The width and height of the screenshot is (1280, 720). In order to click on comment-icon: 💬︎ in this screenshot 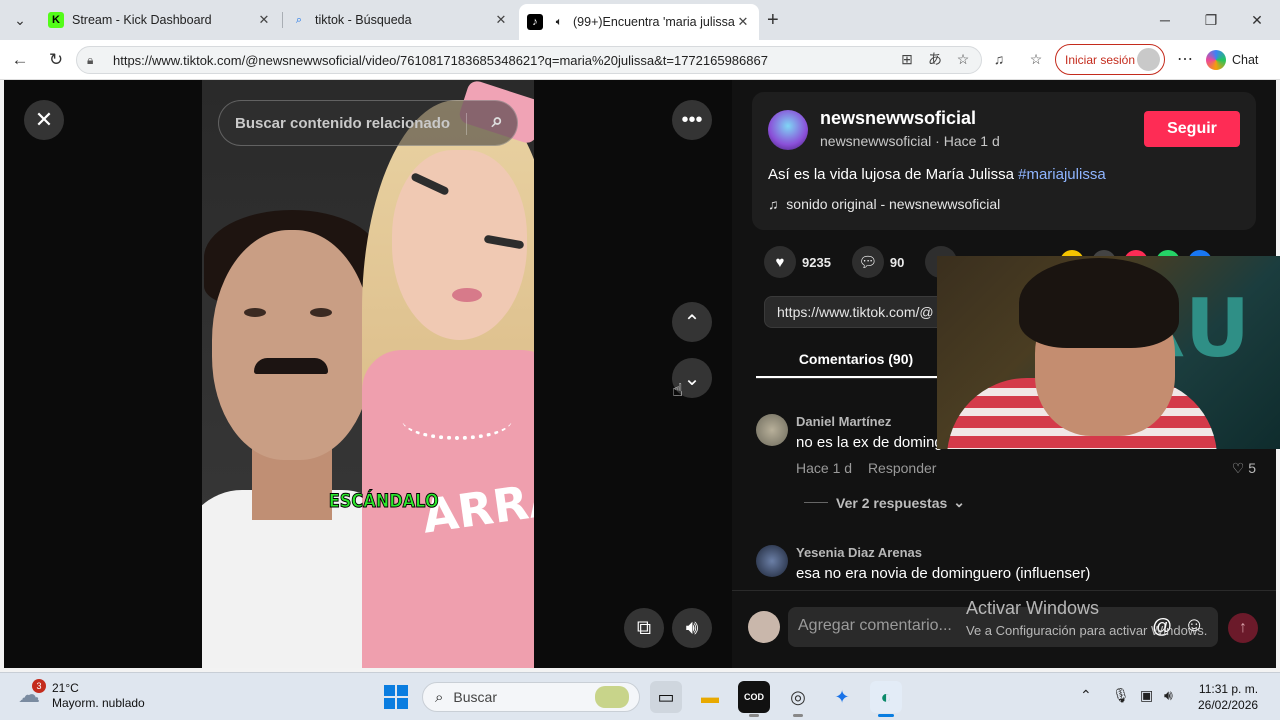, I will do `click(867, 262)`.